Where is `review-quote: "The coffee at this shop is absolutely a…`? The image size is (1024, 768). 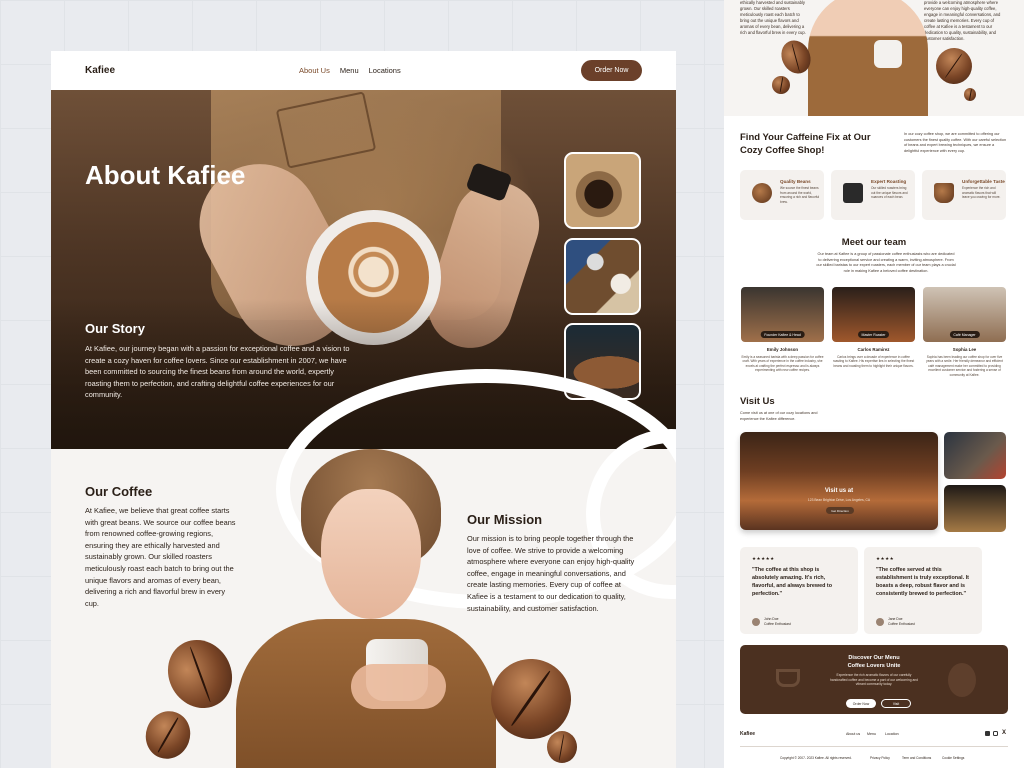
review-quote: "The coffee at this shop is absolutely a… is located at coordinates (792, 582).